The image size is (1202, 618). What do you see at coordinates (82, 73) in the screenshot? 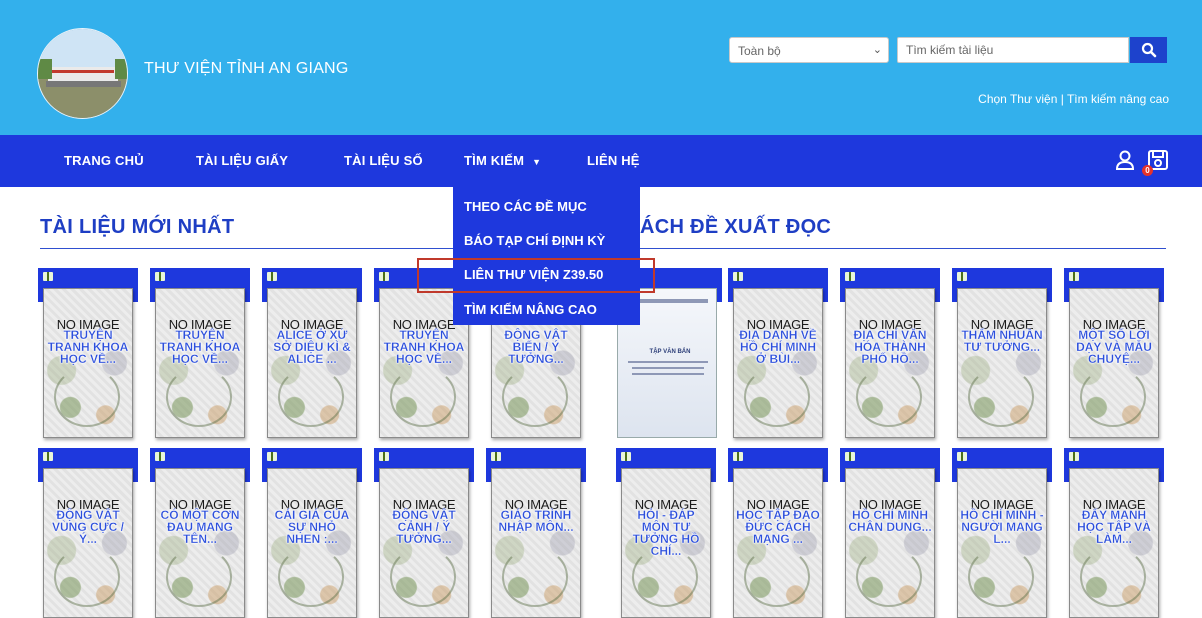
I see `library-logo` at bounding box center [82, 73].